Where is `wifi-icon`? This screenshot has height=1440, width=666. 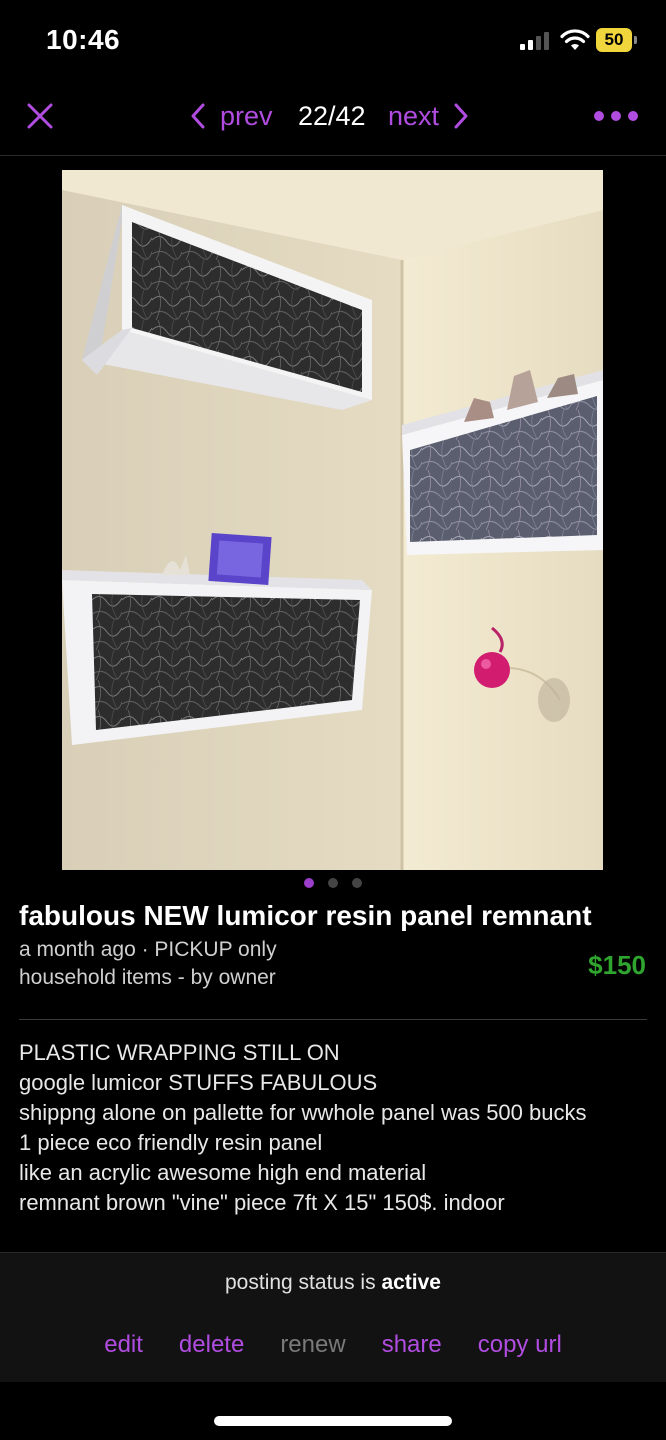 wifi-icon is located at coordinates (575, 39).